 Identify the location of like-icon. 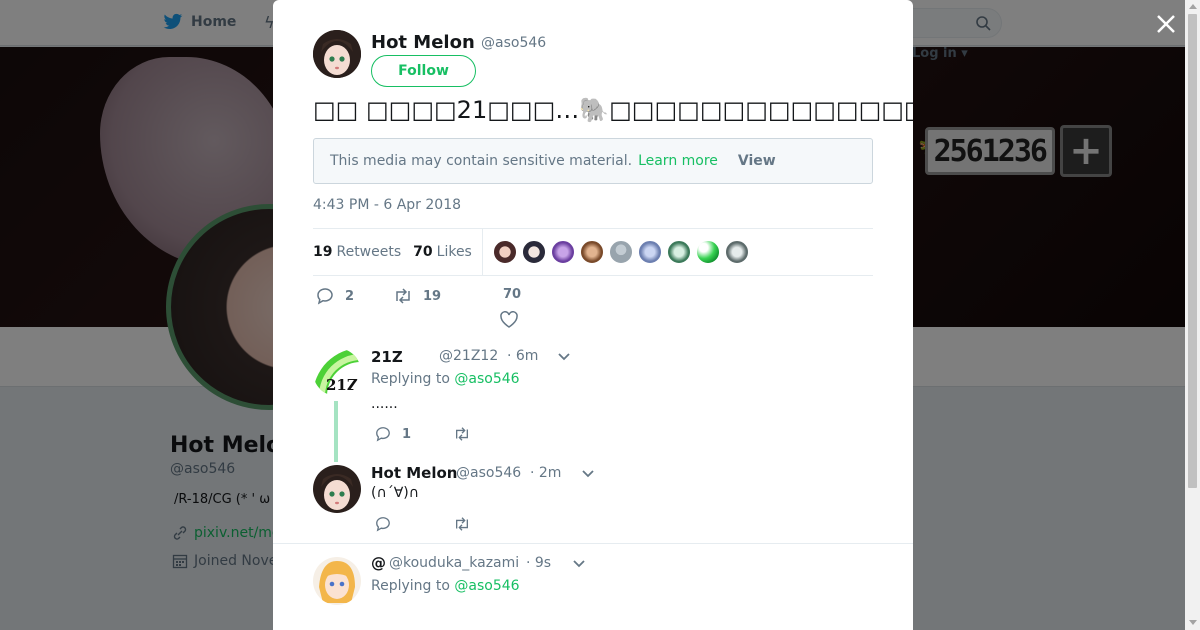
(509, 320).